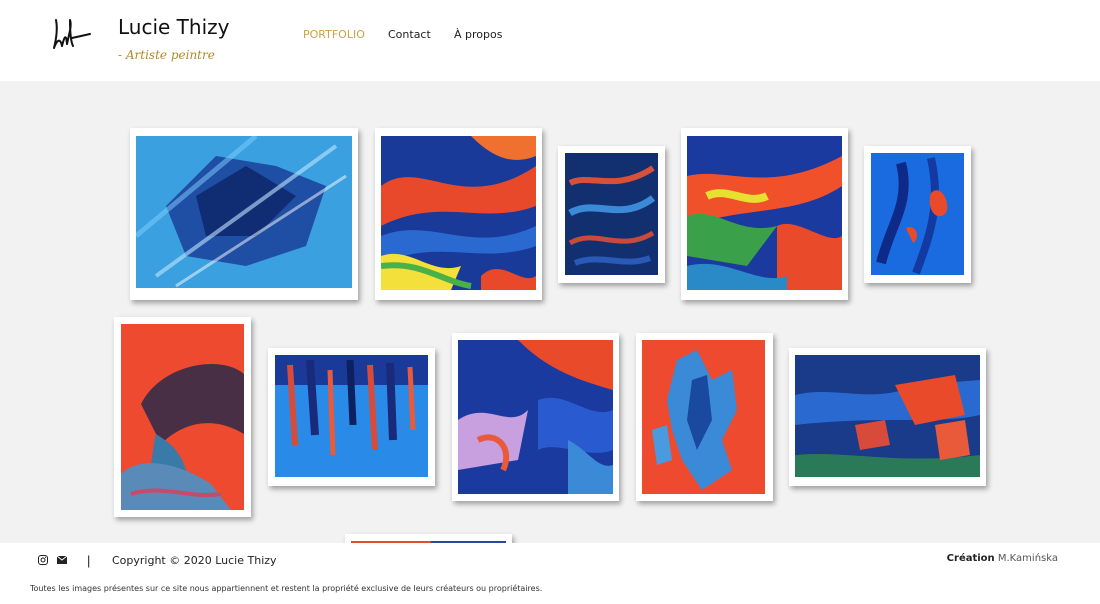  I want to click on painting-4-image, so click(764, 213).